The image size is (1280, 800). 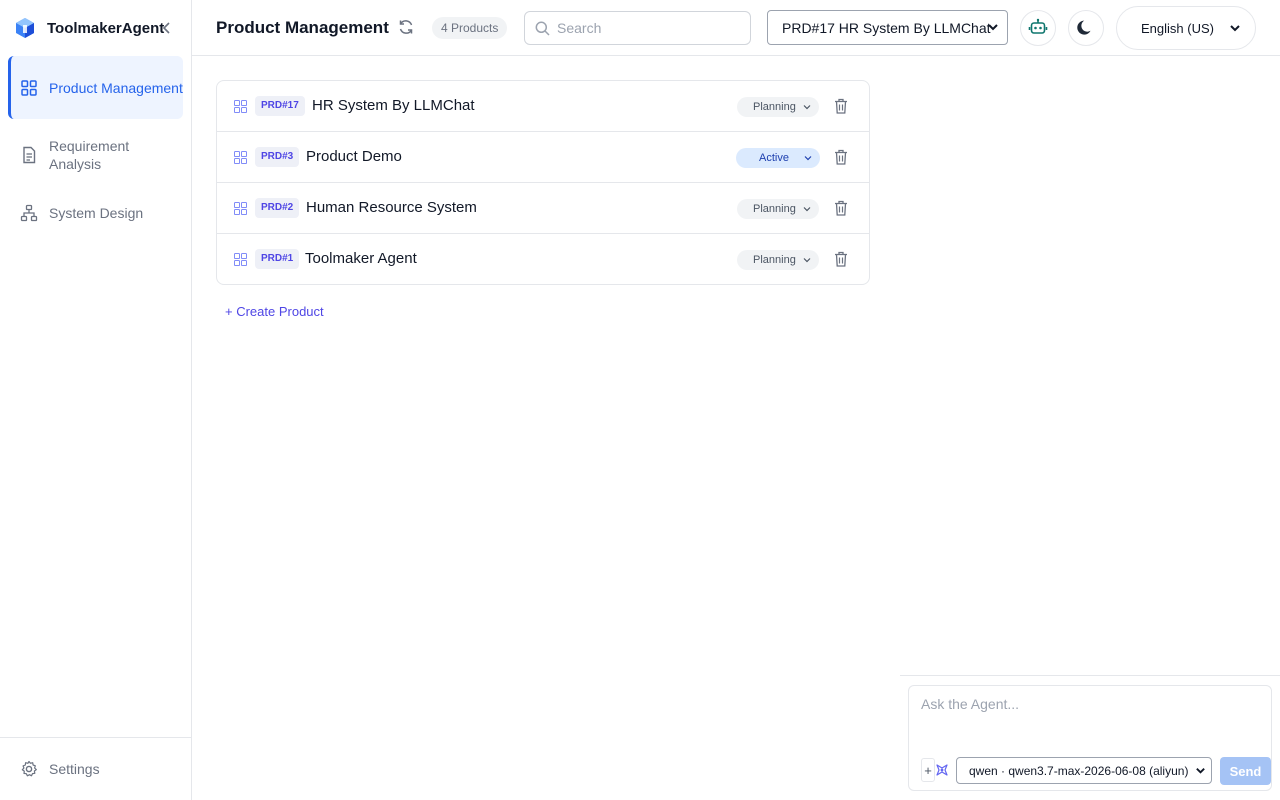 I want to click on document-icon, so click(x=29, y=155).